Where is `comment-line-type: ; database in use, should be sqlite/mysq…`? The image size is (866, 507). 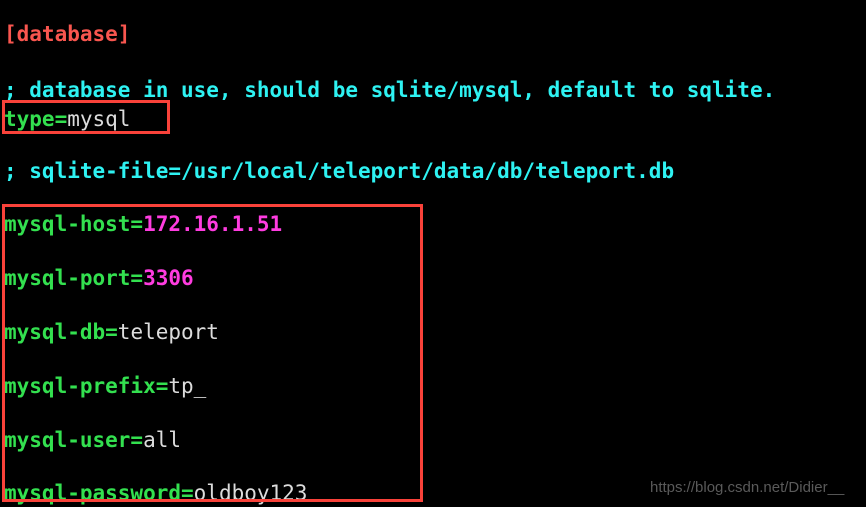
comment-line-type: ; database in use, should be sqlite/mysq… is located at coordinates (390, 90).